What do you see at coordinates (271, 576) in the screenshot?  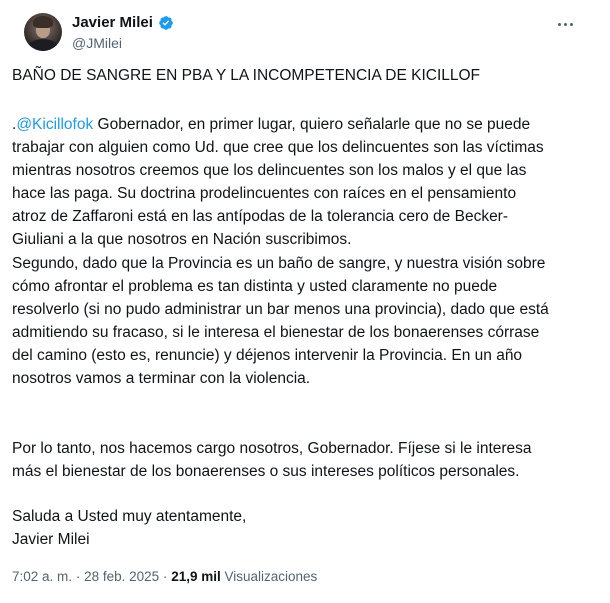 I see `views-label: Visualizaciones` at bounding box center [271, 576].